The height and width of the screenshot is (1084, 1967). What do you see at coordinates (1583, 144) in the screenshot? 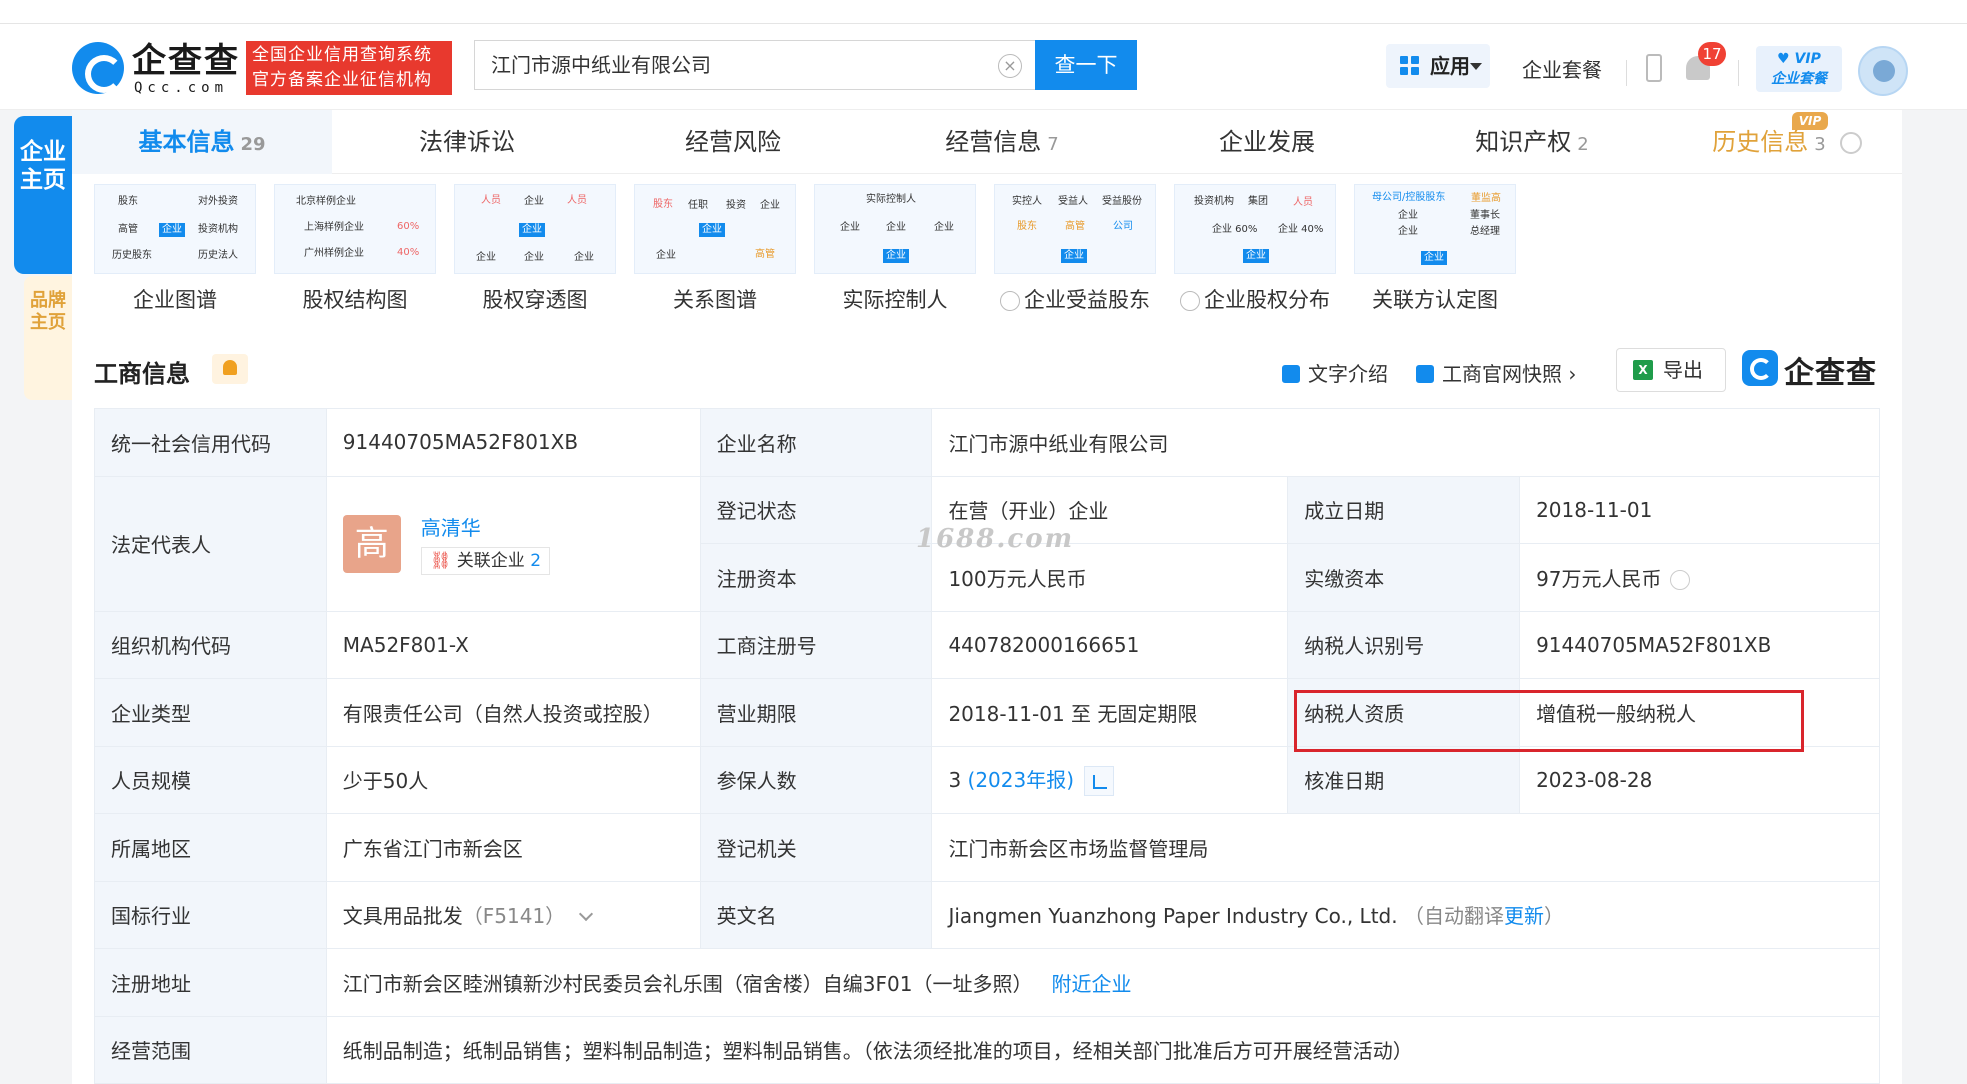
I see `tab-count: 2` at bounding box center [1583, 144].